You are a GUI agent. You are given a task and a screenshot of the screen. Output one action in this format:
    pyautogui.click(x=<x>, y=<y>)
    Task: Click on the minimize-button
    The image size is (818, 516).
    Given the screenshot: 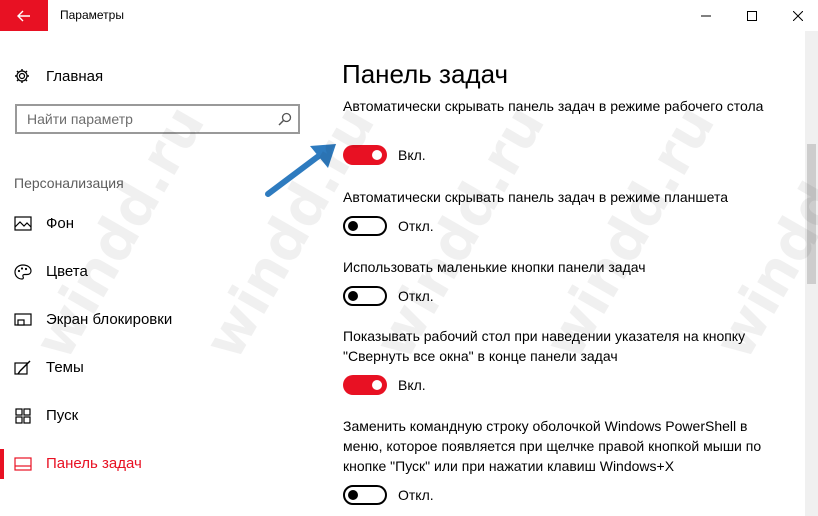 What is the action you would take?
    pyautogui.click(x=706, y=15)
    